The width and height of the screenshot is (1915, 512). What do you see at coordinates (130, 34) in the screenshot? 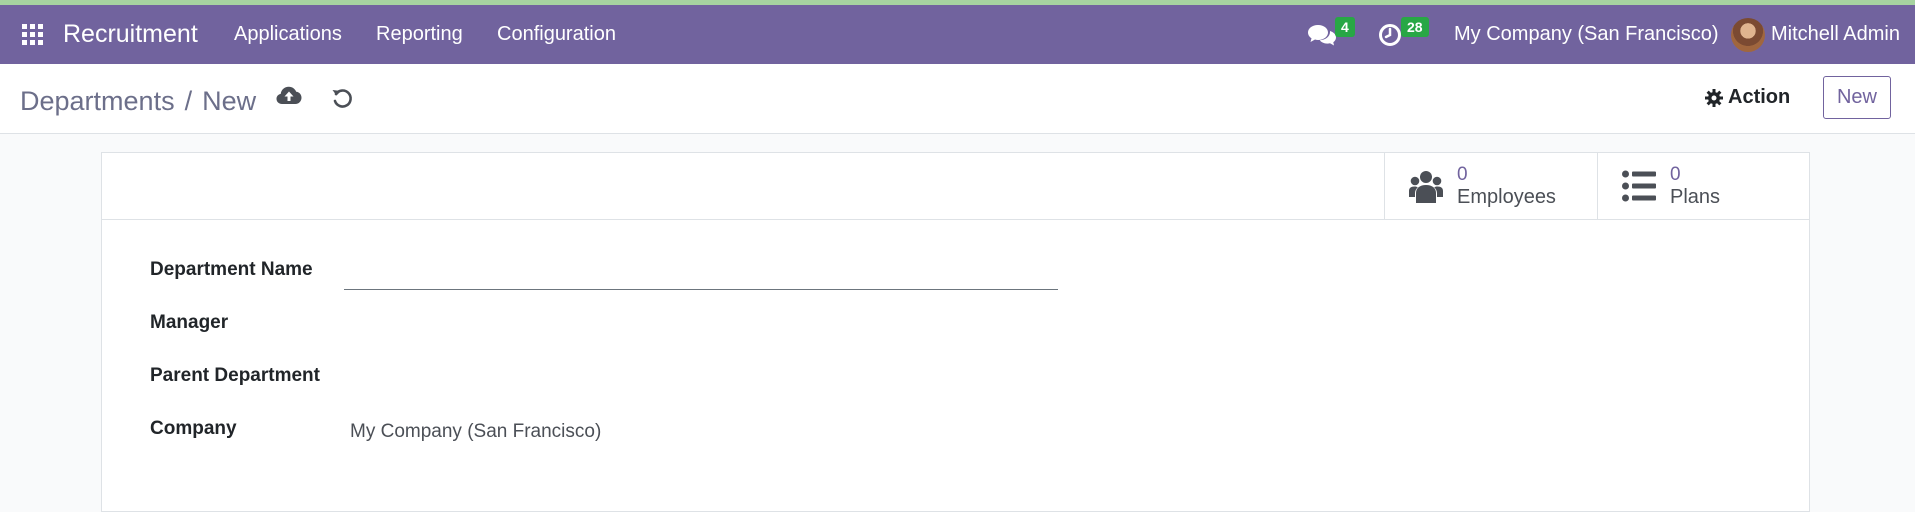
I see `app-brand: Recruitment` at bounding box center [130, 34].